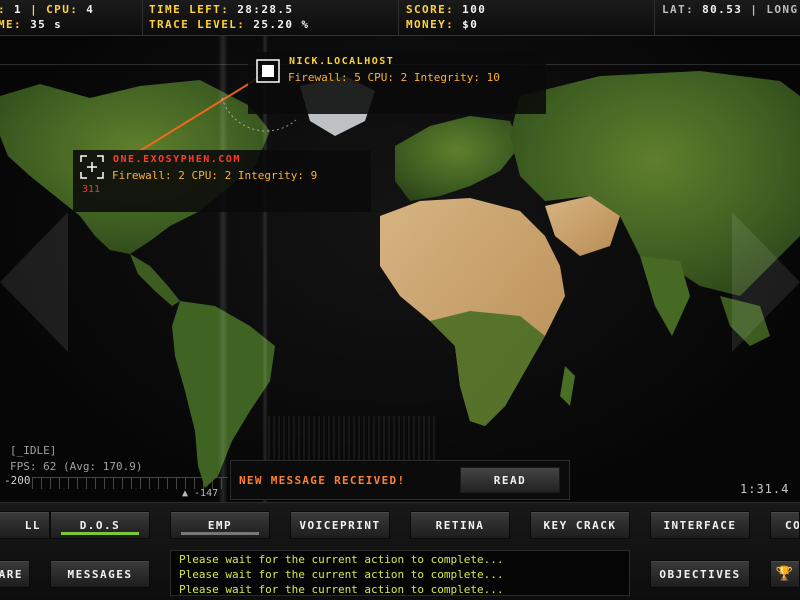 The image size is (800, 600). I want to click on score-line: SCORE: 100, so click(446, 10).